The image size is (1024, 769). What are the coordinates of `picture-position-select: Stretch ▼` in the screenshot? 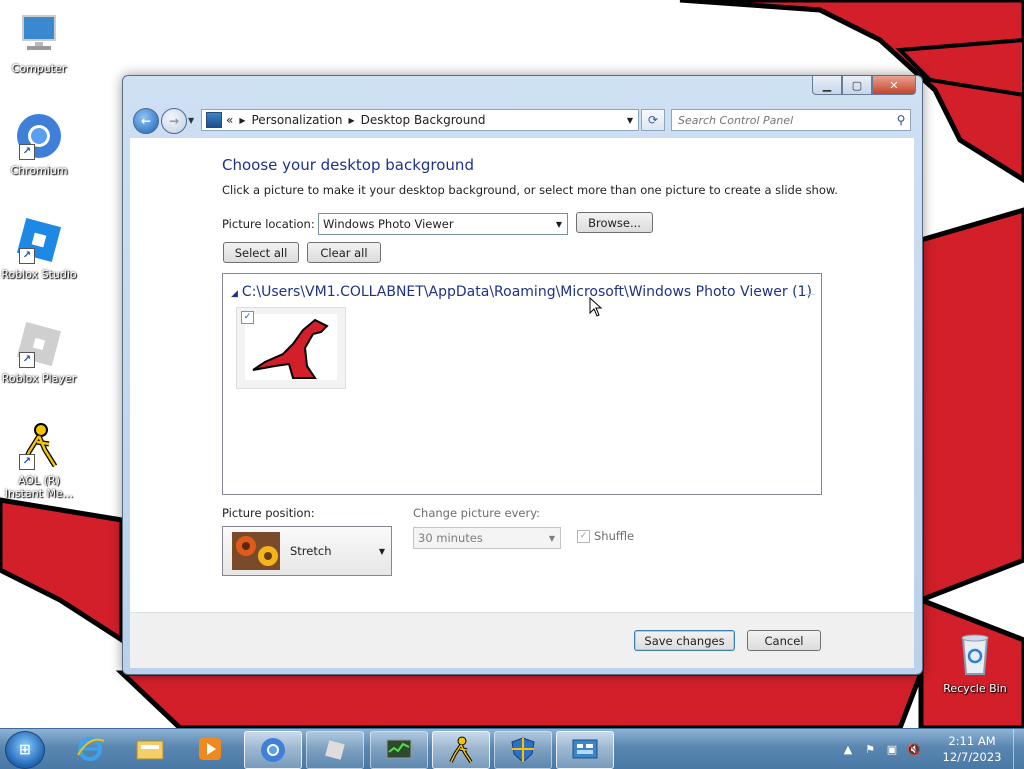 It's located at (307, 551).